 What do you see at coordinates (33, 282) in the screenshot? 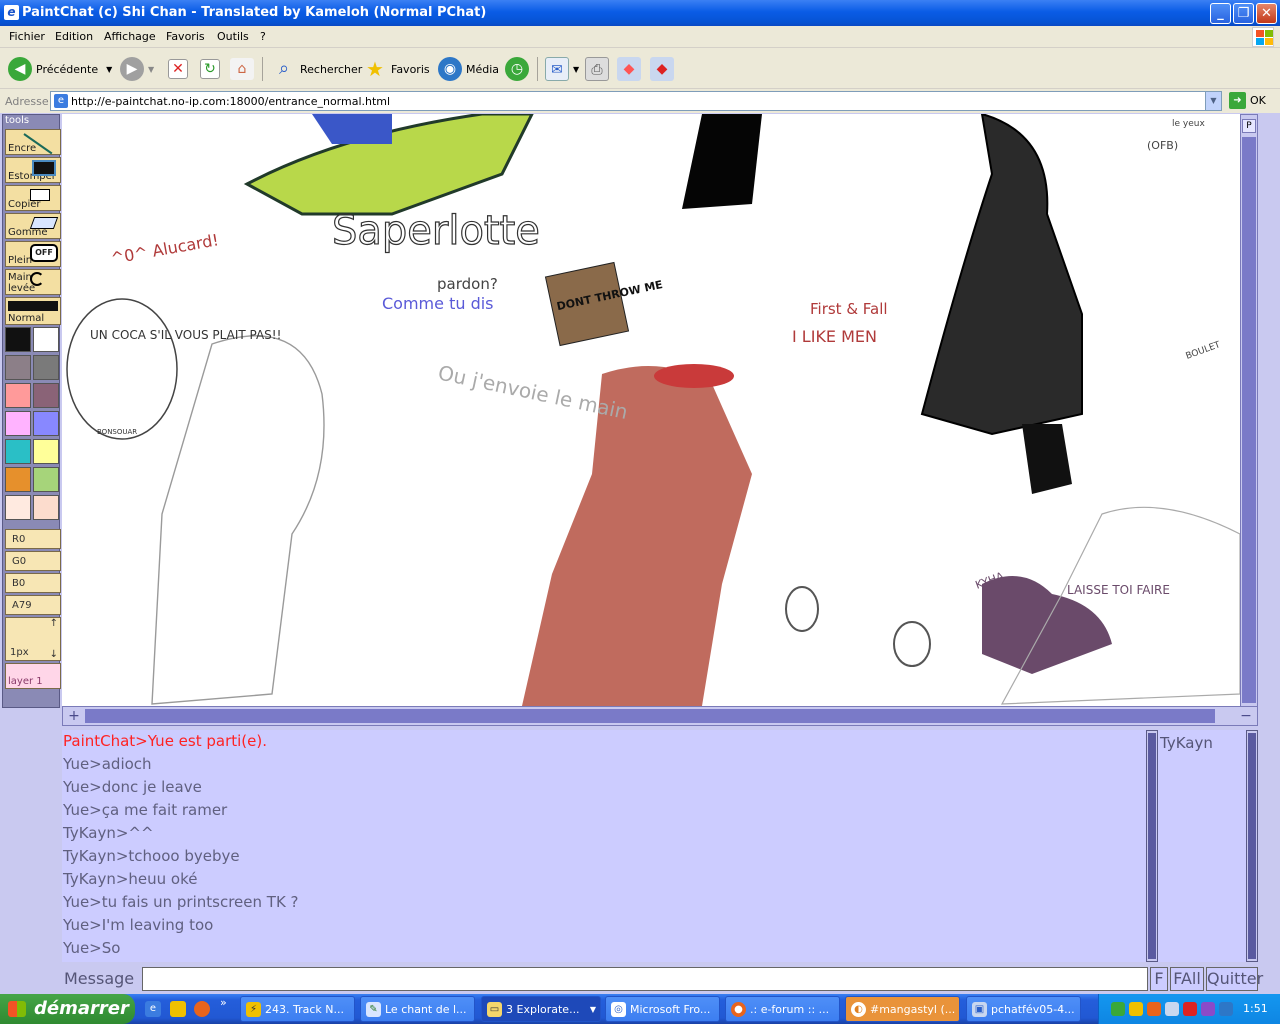
I see `tool-main-levee: Main levée` at bounding box center [33, 282].